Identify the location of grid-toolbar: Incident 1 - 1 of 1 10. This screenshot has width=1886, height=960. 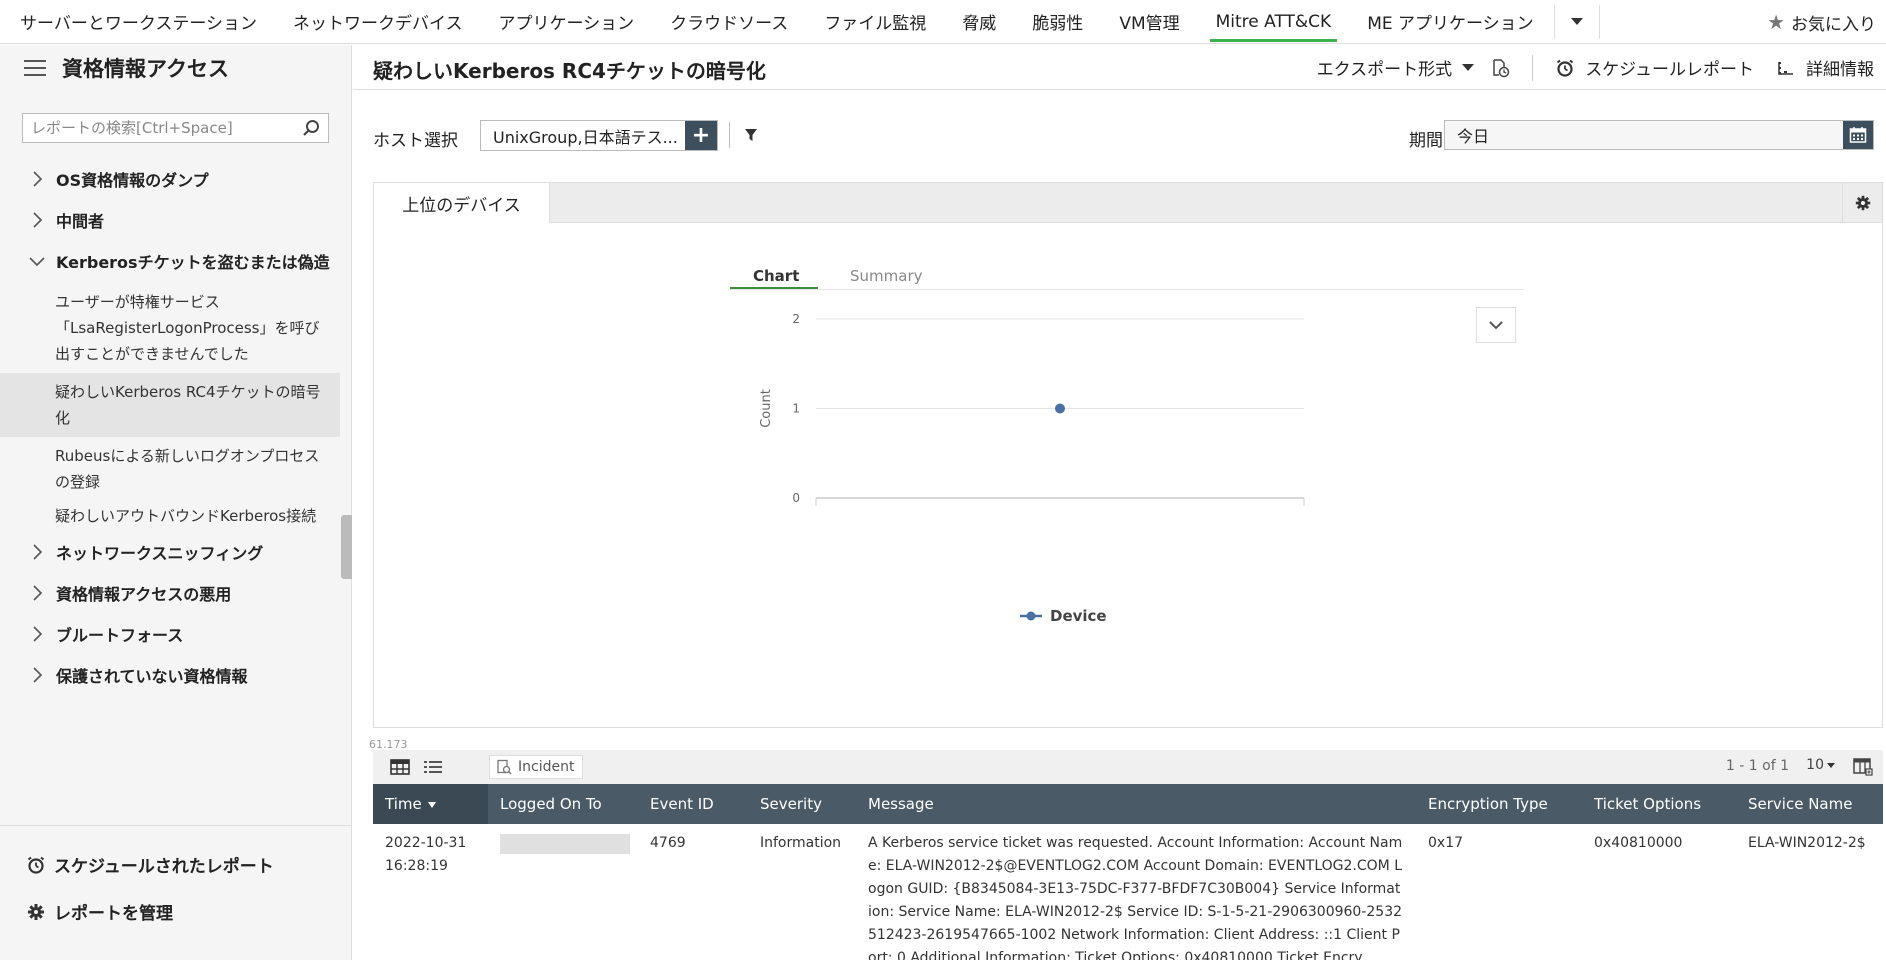
(1128, 767).